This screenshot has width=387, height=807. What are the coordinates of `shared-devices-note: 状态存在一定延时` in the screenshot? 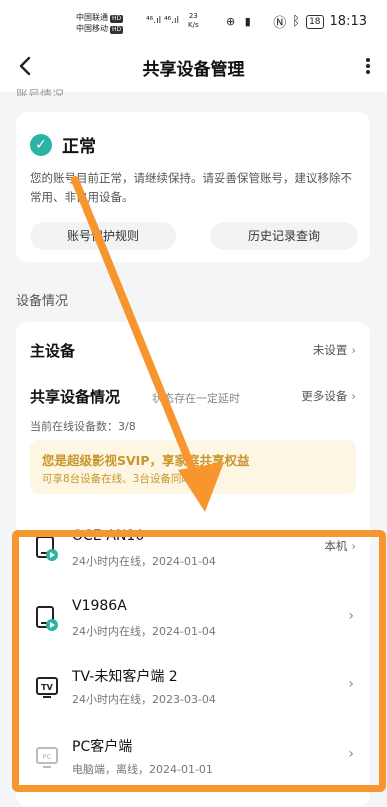 It's located at (196, 398).